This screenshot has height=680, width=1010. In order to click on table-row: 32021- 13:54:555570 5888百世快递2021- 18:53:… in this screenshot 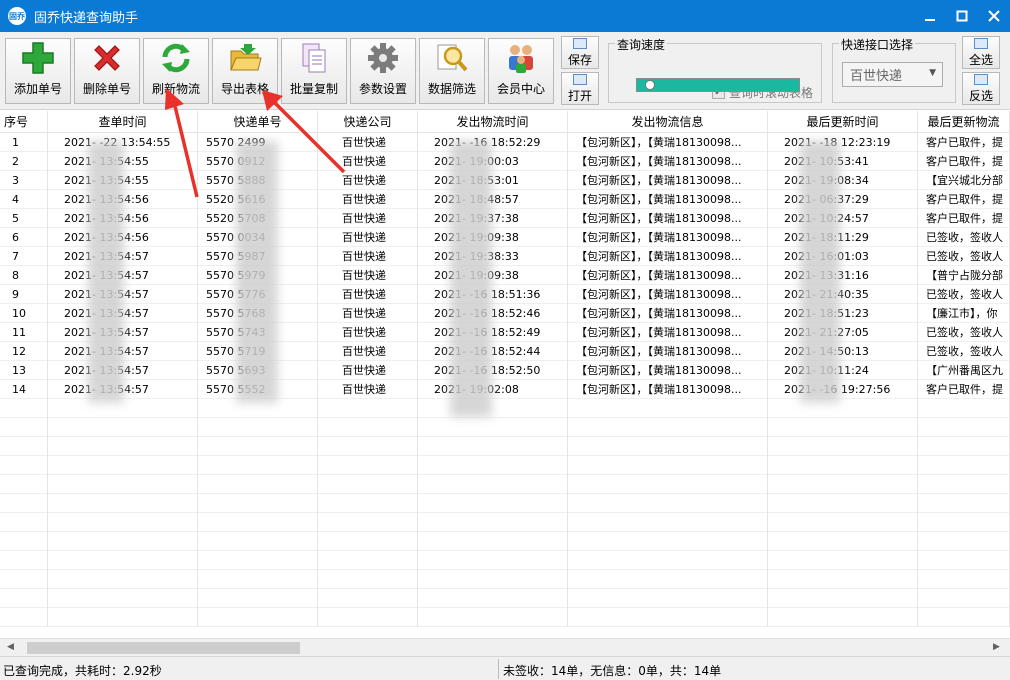, I will do `click(505, 180)`.